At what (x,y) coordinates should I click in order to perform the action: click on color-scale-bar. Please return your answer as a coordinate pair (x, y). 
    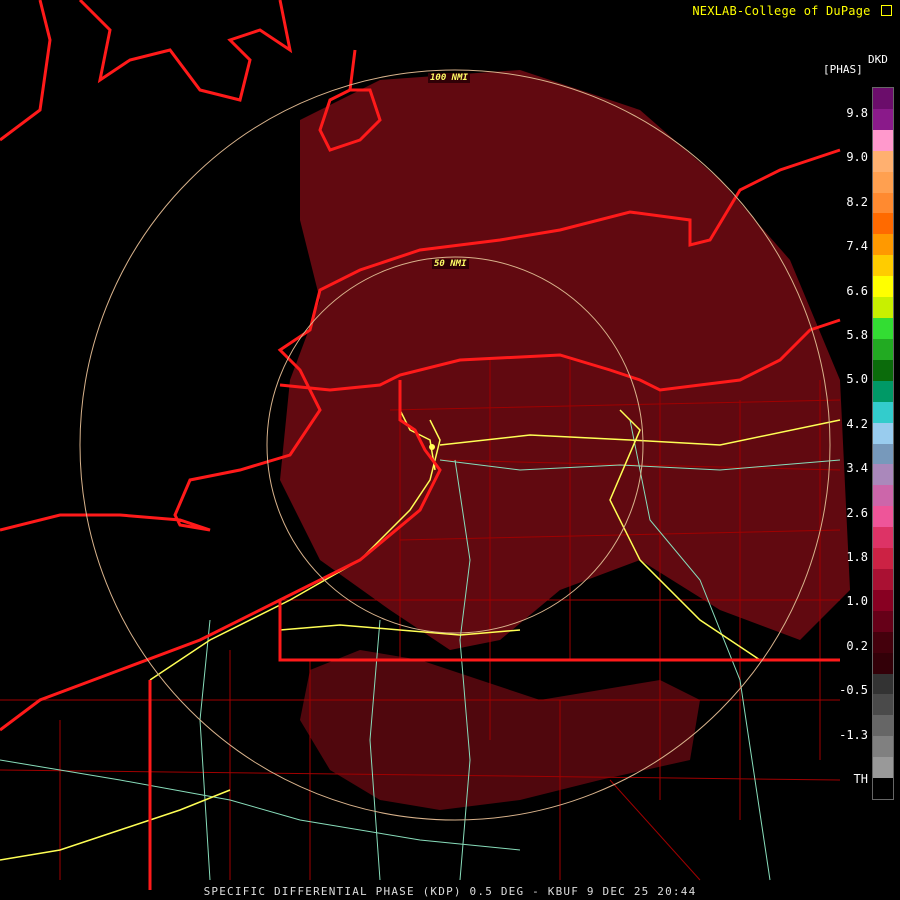
    Looking at the image, I should click on (883, 443).